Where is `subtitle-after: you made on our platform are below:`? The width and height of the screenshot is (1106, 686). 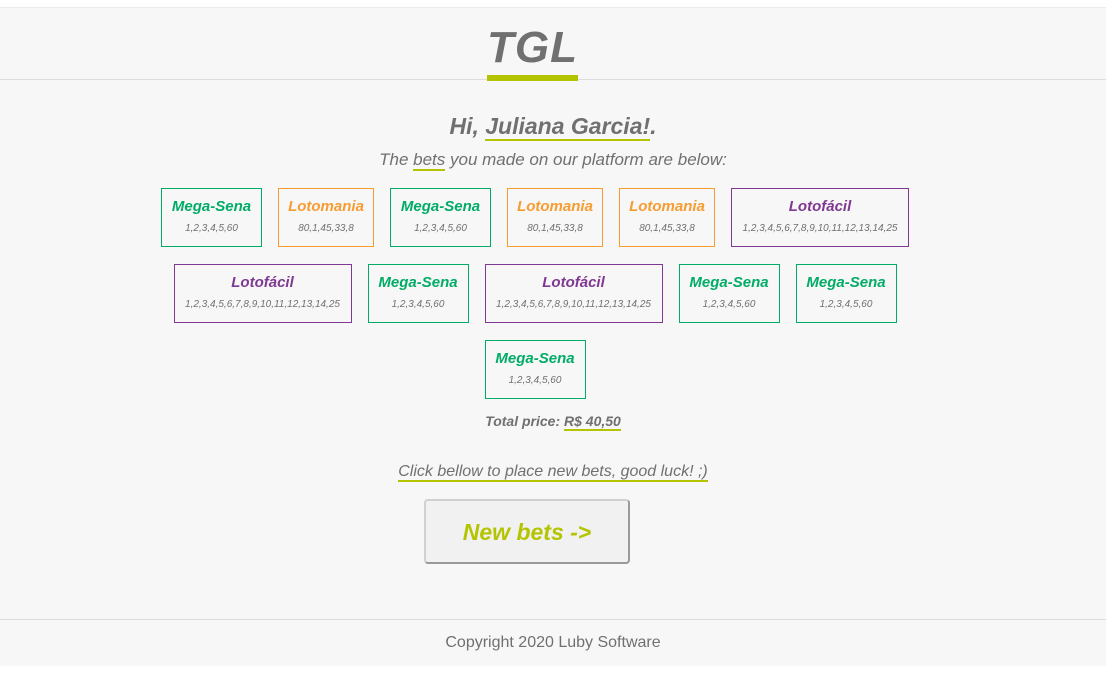
subtitle-after: you made on our platform are below: is located at coordinates (586, 159).